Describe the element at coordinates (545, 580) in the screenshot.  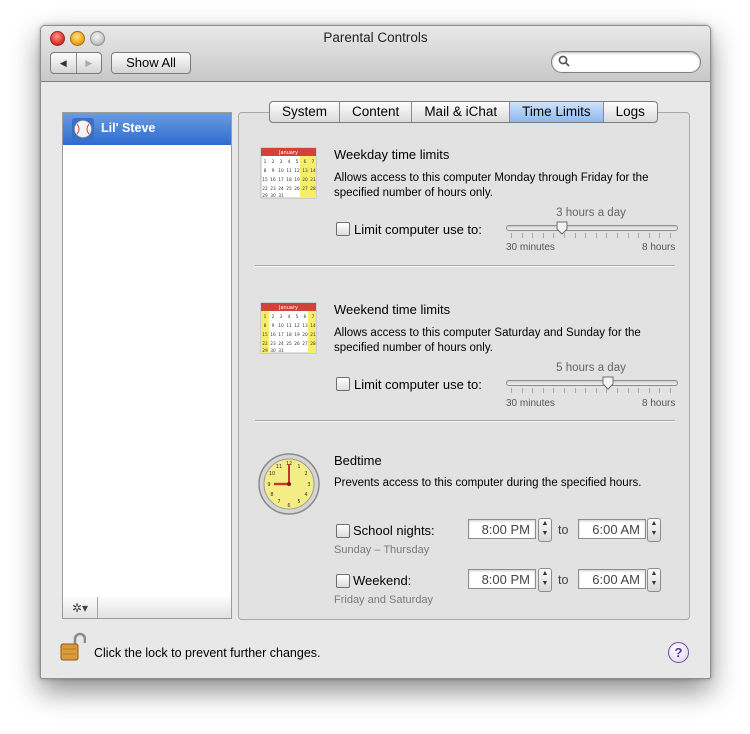
I see `weekend-start-stepper: ▲ ▼` at that location.